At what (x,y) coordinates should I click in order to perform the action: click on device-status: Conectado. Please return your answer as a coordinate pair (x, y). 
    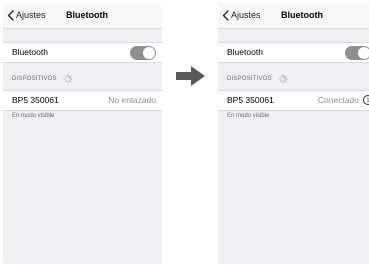
    Looking at the image, I should click on (338, 100).